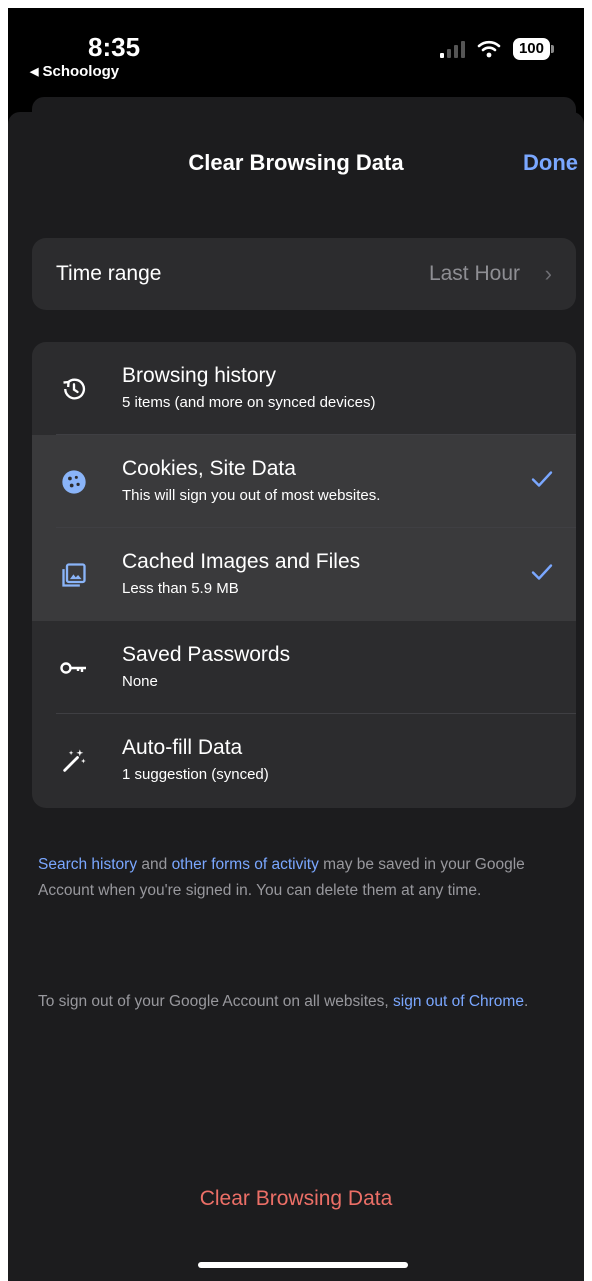 This screenshot has height=1281, width=592. What do you see at coordinates (474, 273) in the screenshot?
I see `time-range-value: Last Hour` at bounding box center [474, 273].